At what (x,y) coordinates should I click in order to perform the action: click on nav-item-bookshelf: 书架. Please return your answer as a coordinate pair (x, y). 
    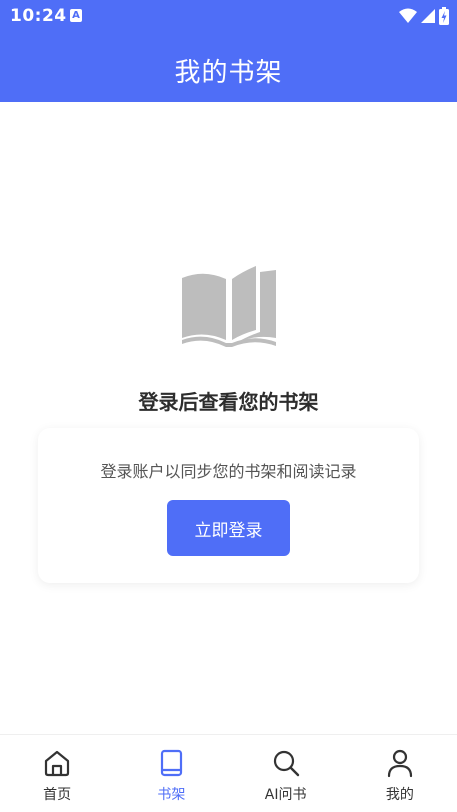
    Looking at the image, I should click on (171, 773).